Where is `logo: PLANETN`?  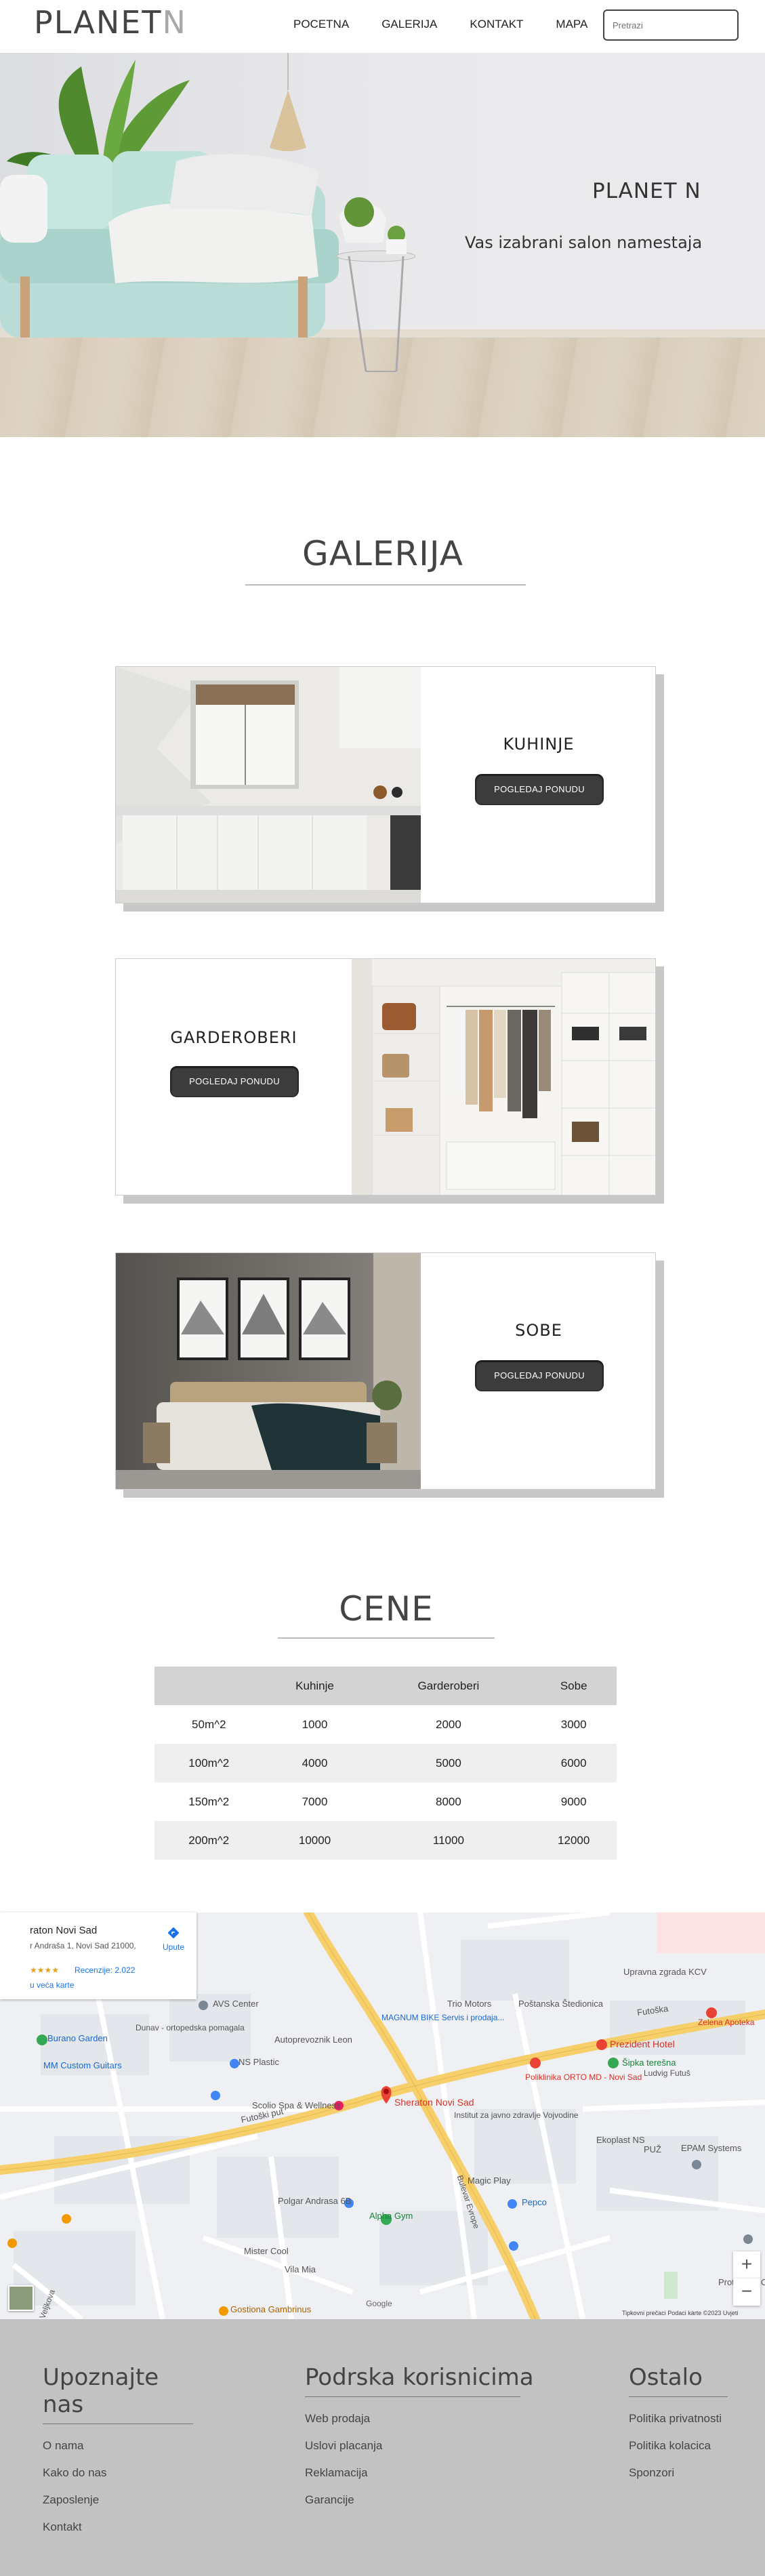 logo: PLANETN is located at coordinates (110, 23).